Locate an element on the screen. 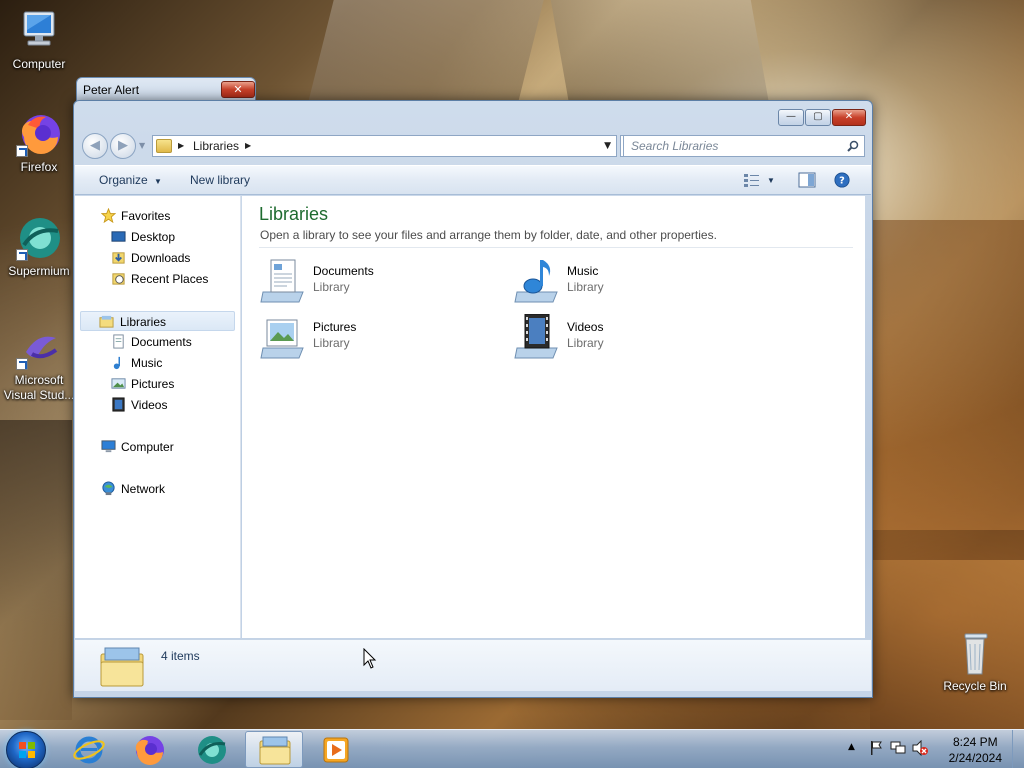 The height and width of the screenshot is (768, 1024). pictures-icon is located at coordinates (118, 383).